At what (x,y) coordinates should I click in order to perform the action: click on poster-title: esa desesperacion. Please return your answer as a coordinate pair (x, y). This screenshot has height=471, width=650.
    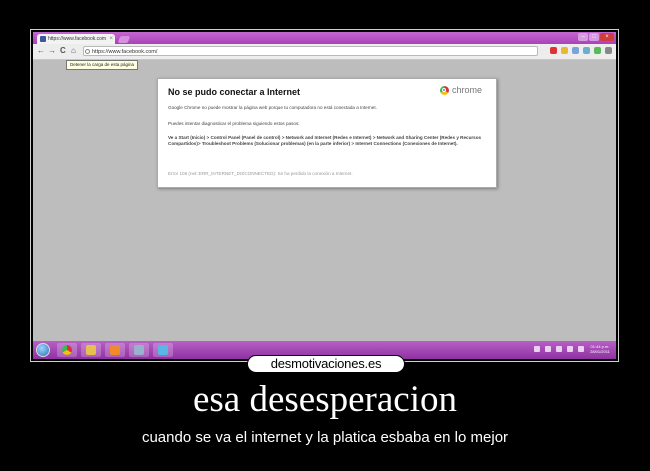
    Looking at the image, I should click on (324, 399).